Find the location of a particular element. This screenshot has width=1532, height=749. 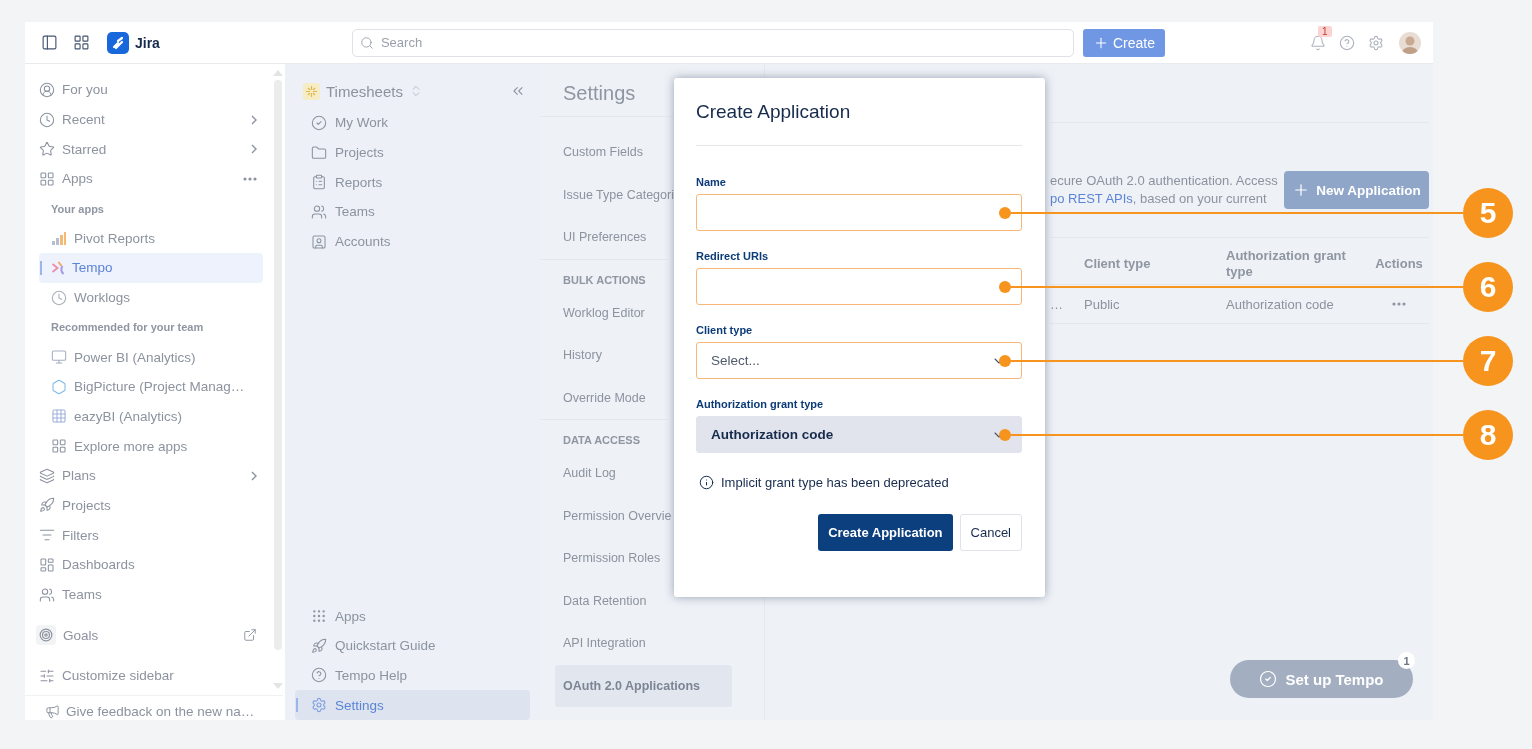

folder-icon is located at coordinates (319, 152).